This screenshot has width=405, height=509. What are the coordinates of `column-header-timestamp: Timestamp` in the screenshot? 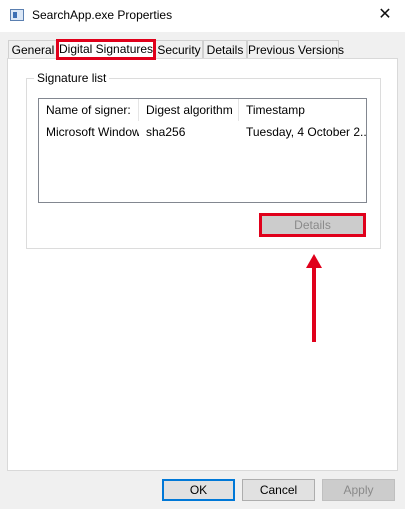 It's located at (302, 110).